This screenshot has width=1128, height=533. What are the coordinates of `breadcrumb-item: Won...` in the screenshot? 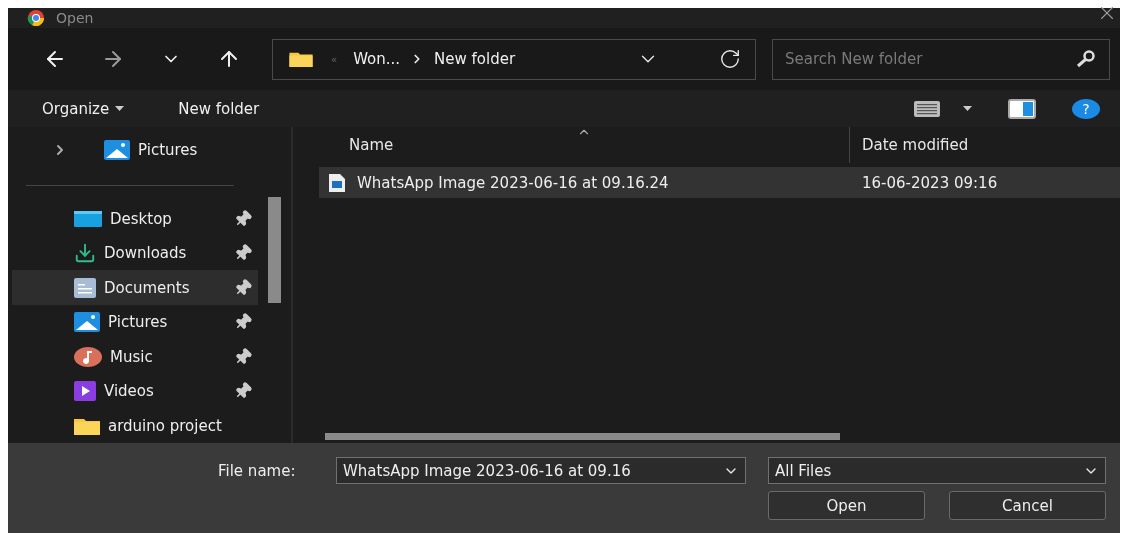 It's located at (377, 59).